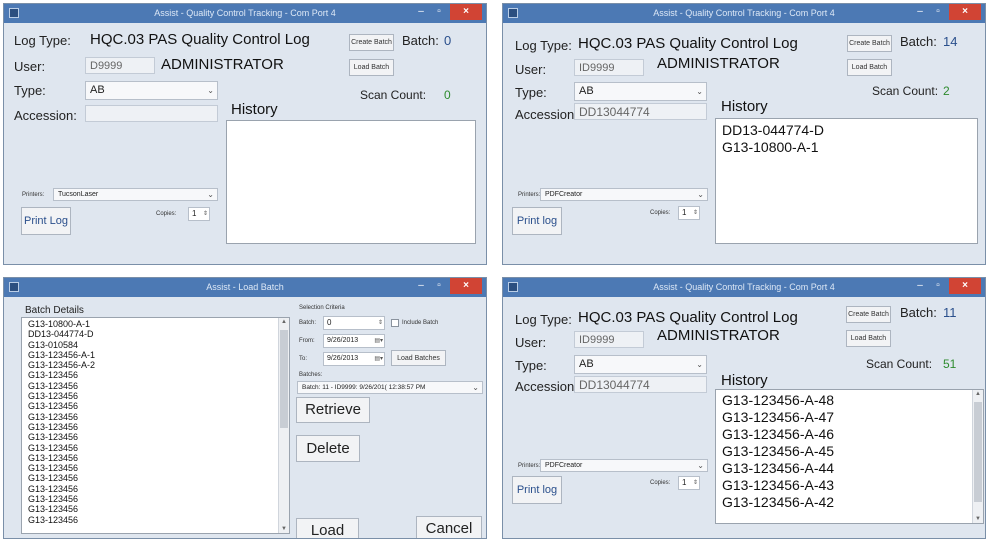 This screenshot has height=542, width=989. Describe the element at coordinates (395, 323) in the screenshot. I see `include-batch-checkbox` at that location.